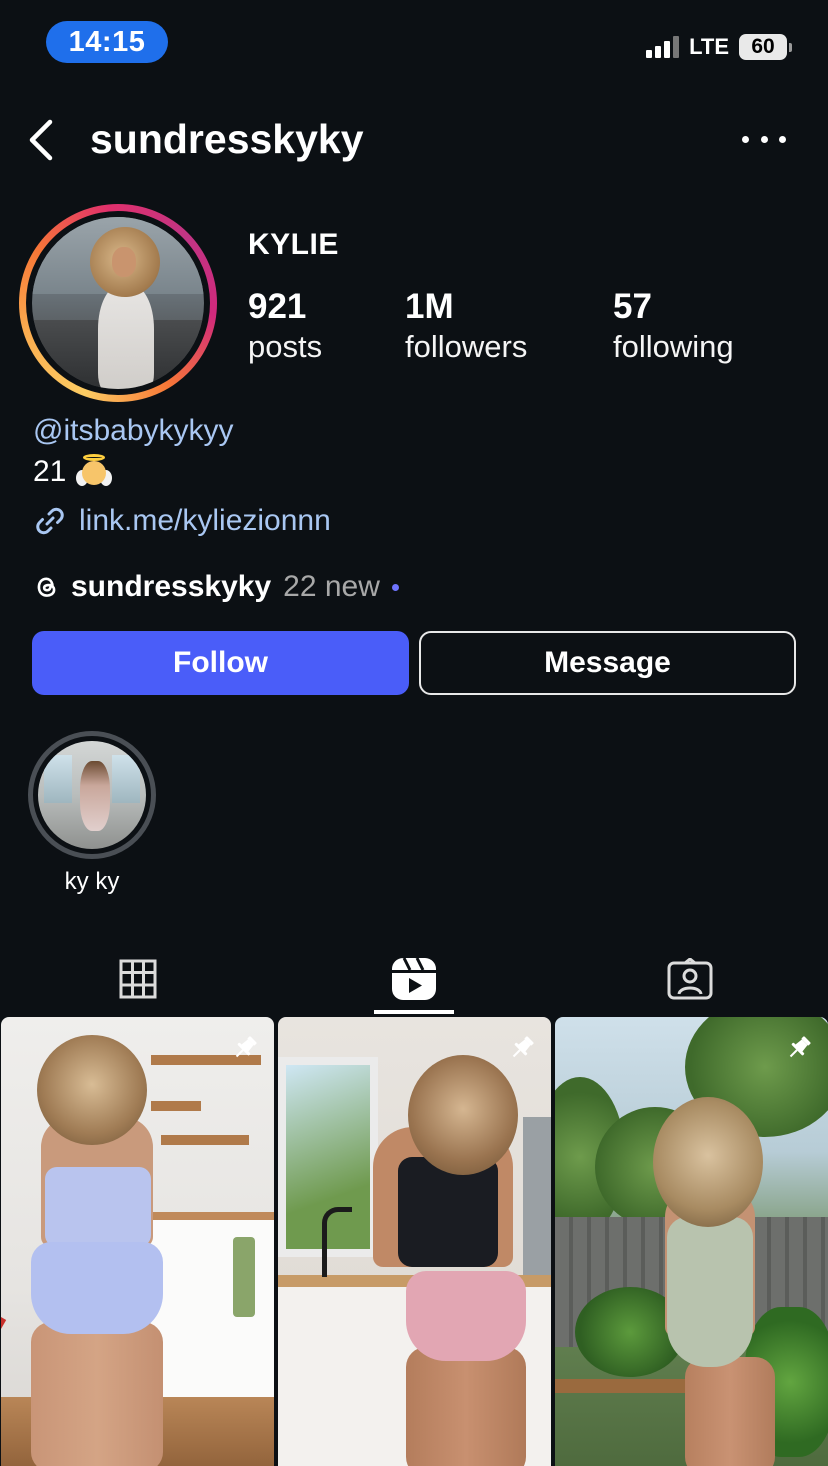  I want to click on story-highlight, so click(92, 795).